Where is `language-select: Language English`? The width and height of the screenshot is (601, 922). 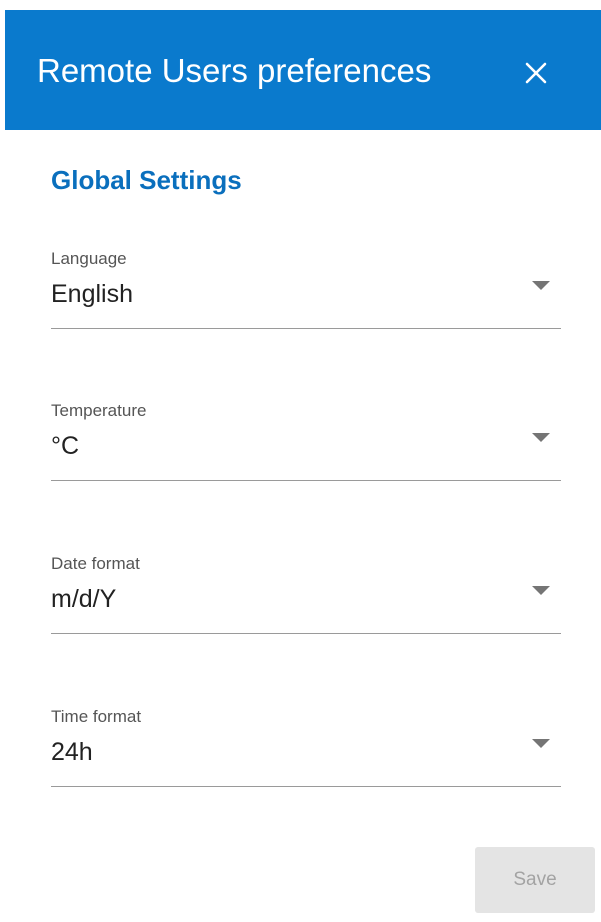
language-select: Language English is located at coordinates (306, 293).